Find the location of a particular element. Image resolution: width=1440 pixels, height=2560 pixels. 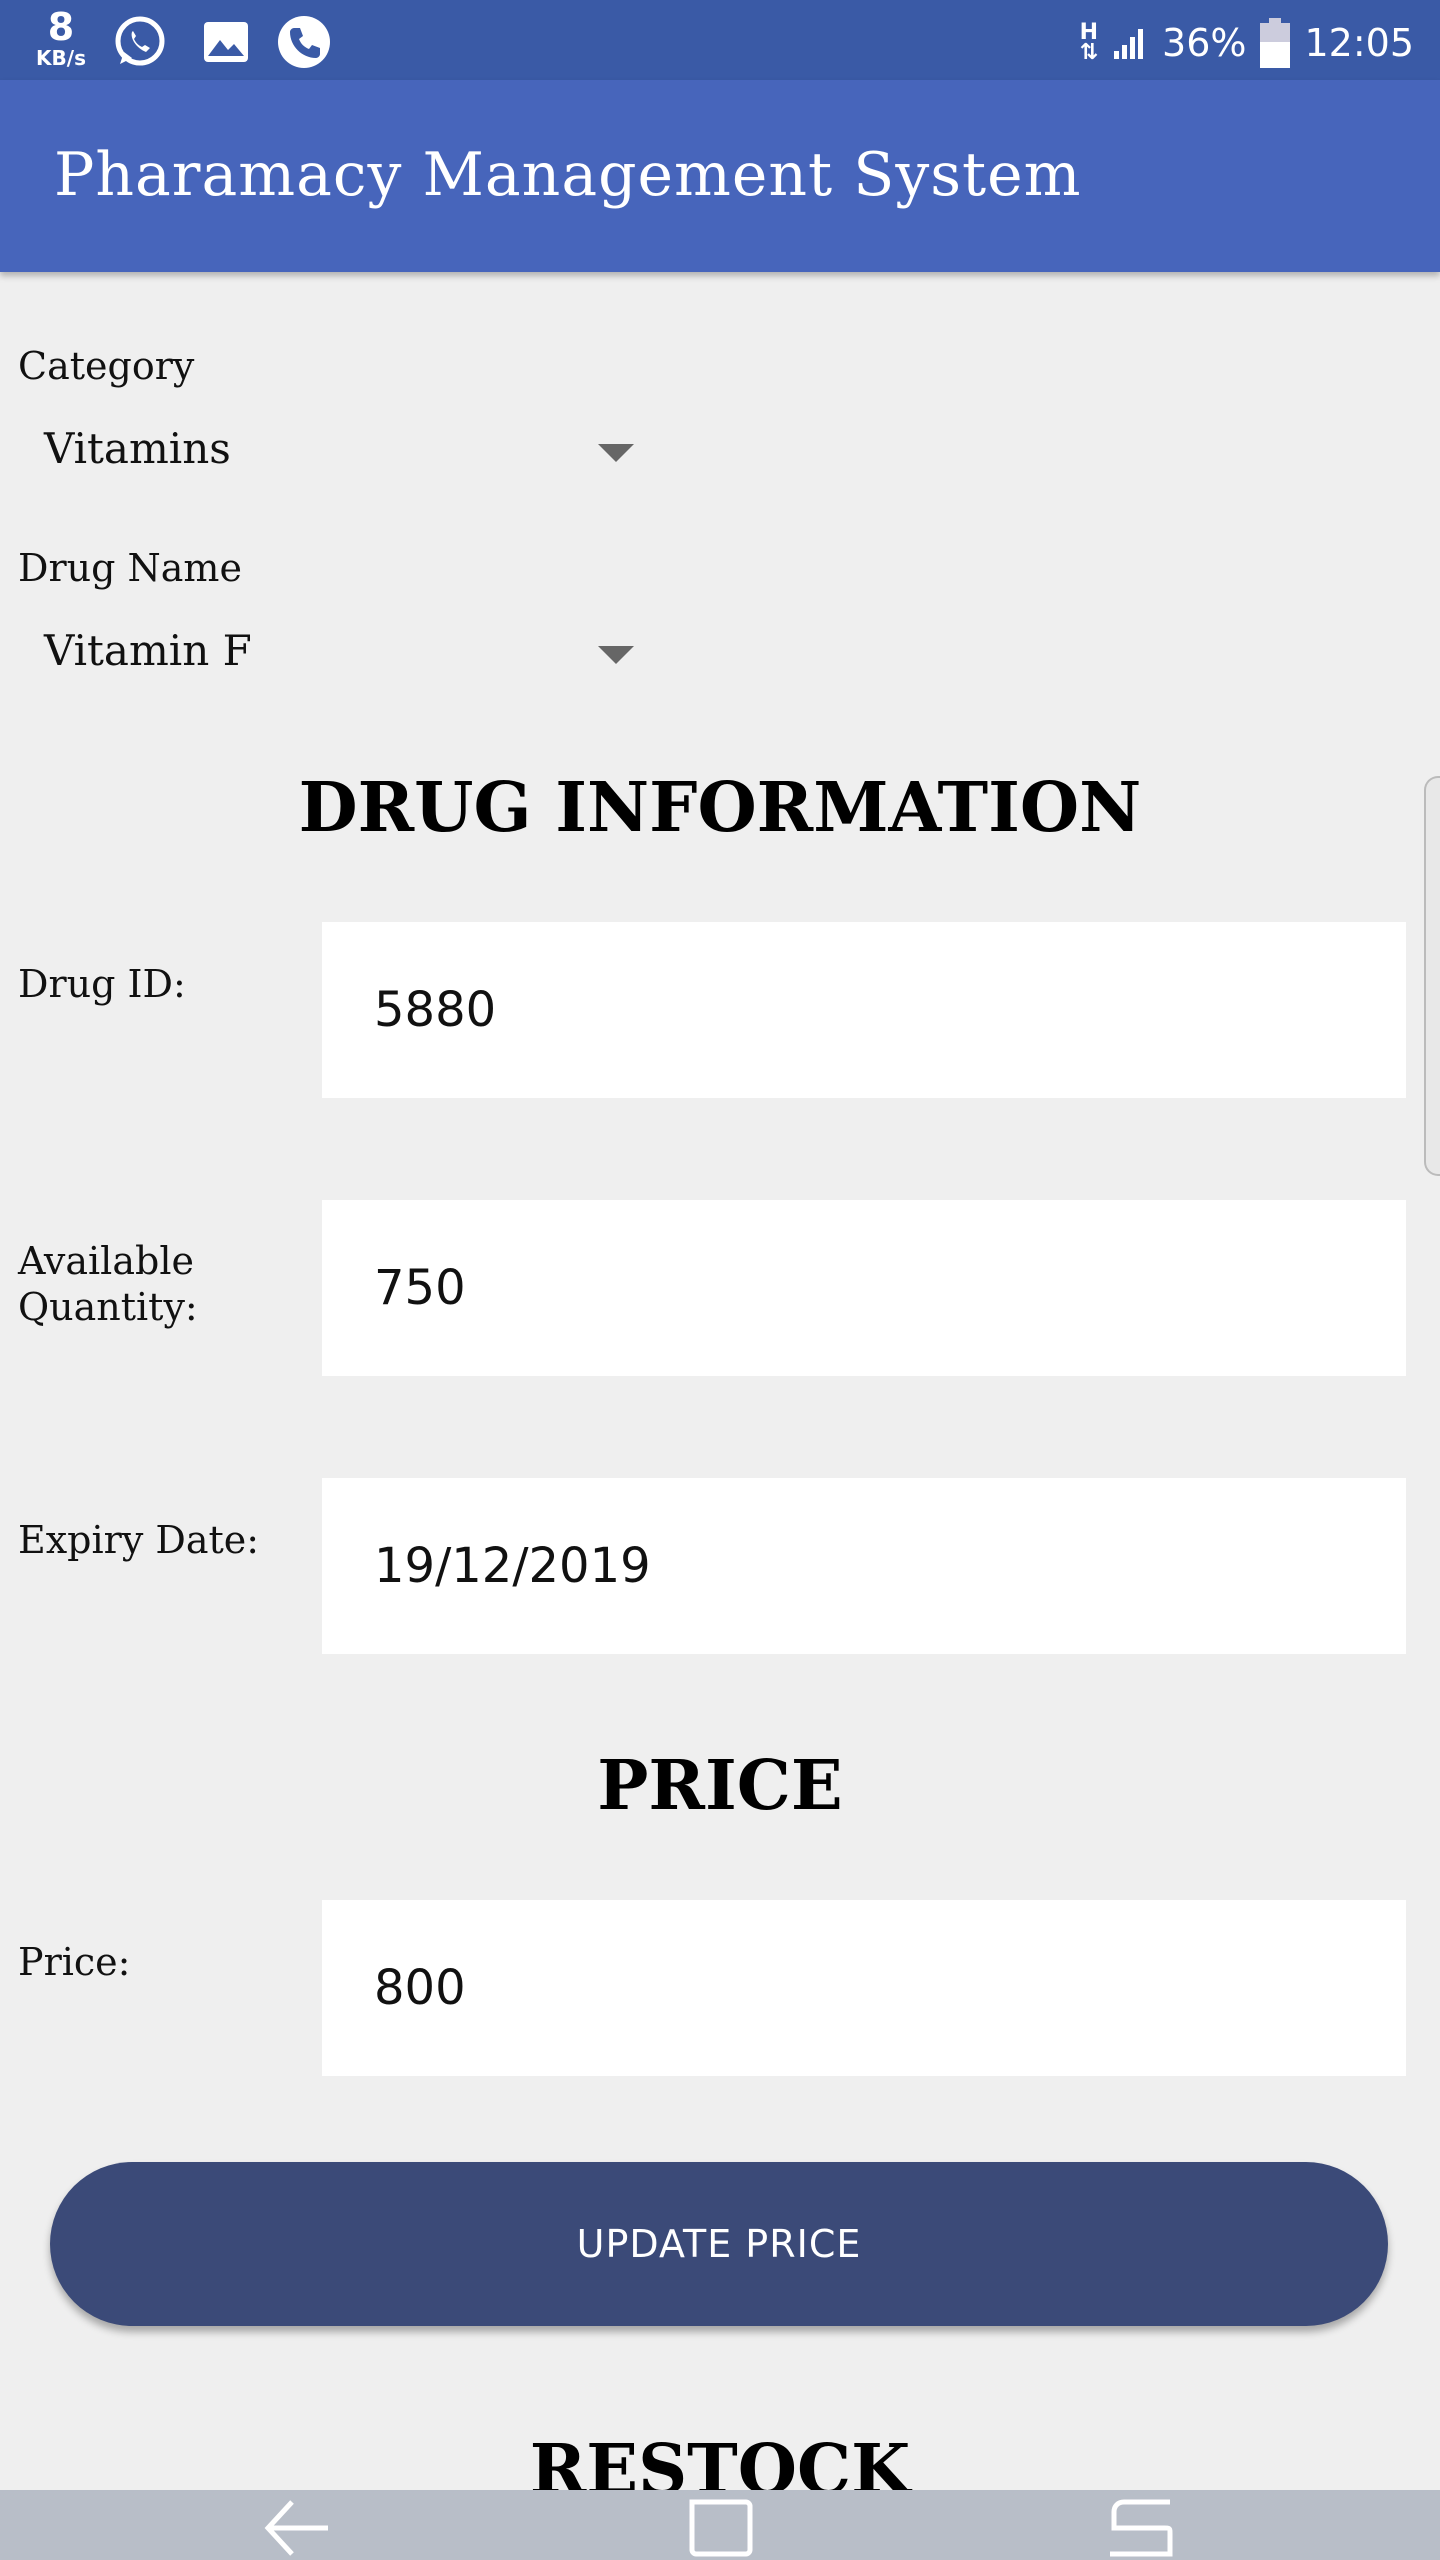

network-speed: 8 KB/s is located at coordinates (61, 38).